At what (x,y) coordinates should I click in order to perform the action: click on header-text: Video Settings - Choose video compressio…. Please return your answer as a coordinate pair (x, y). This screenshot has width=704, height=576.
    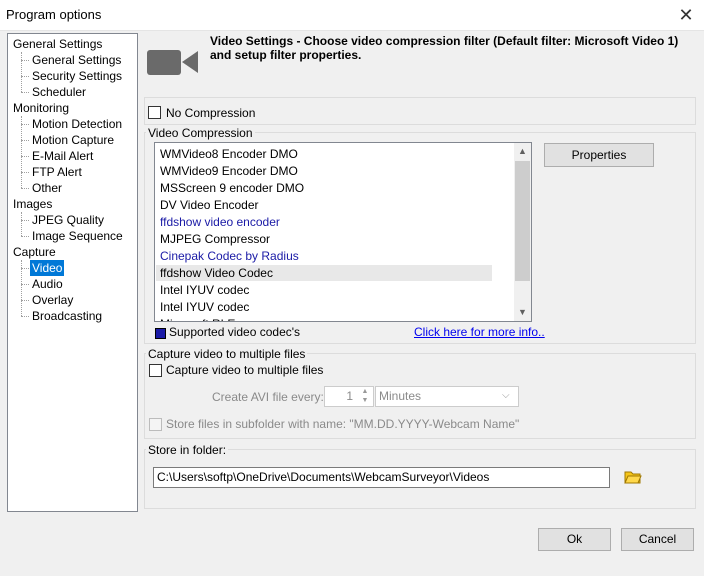
    Looking at the image, I should click on (444, 48).